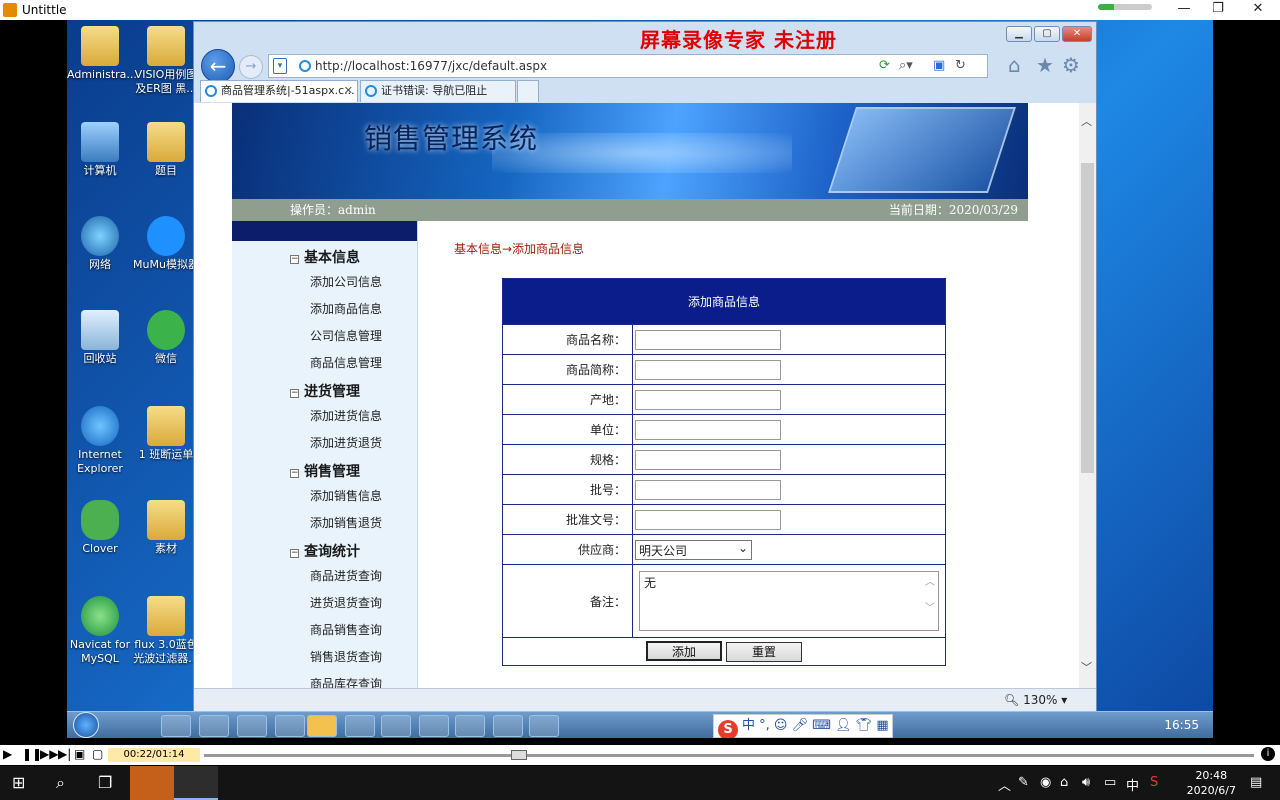 This screenshot has height=800, width=1280. Describe the element at coordinates (346, 681) in the screenshot. I see `sidebar-menu-item: 商品库存查询` at that location.